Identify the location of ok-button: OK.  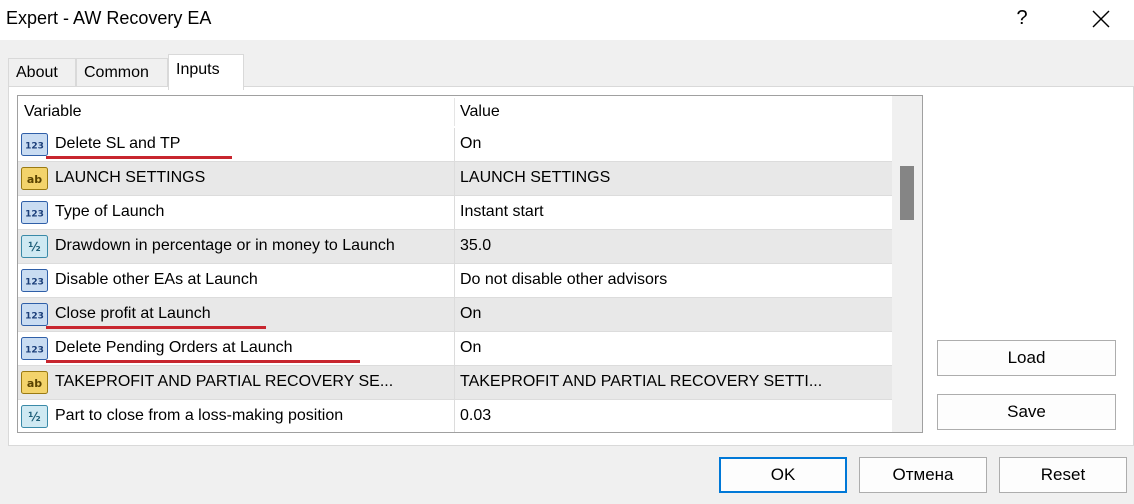
(783, 475).